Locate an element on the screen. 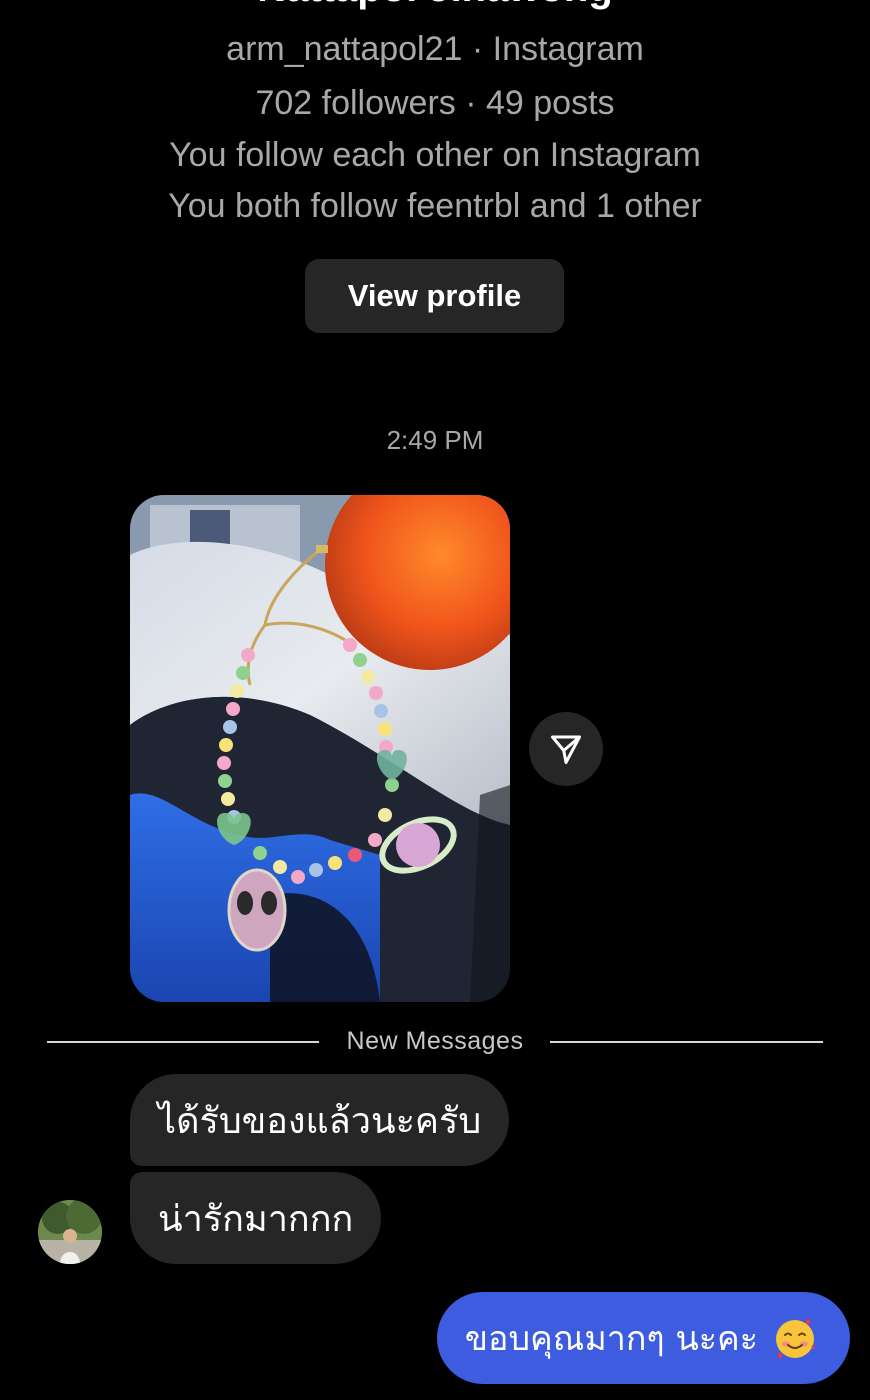  message-timestamp: 2:49 PM is located at coordinates (435, 440).